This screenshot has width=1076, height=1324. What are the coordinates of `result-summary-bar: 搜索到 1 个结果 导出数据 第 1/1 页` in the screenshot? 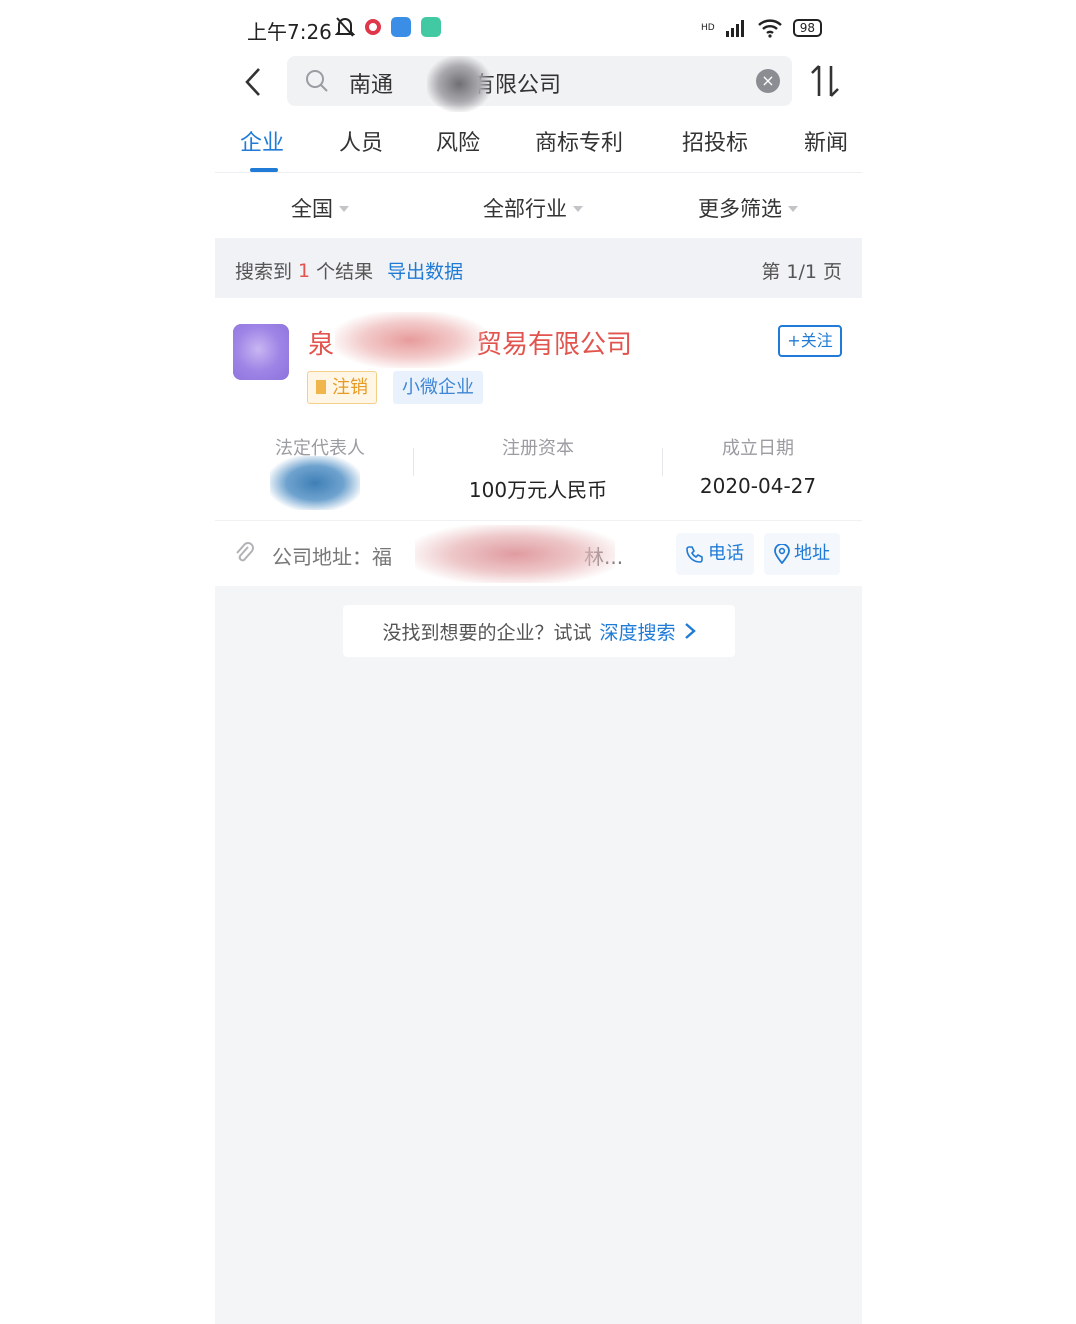 It's located at (538, 268).